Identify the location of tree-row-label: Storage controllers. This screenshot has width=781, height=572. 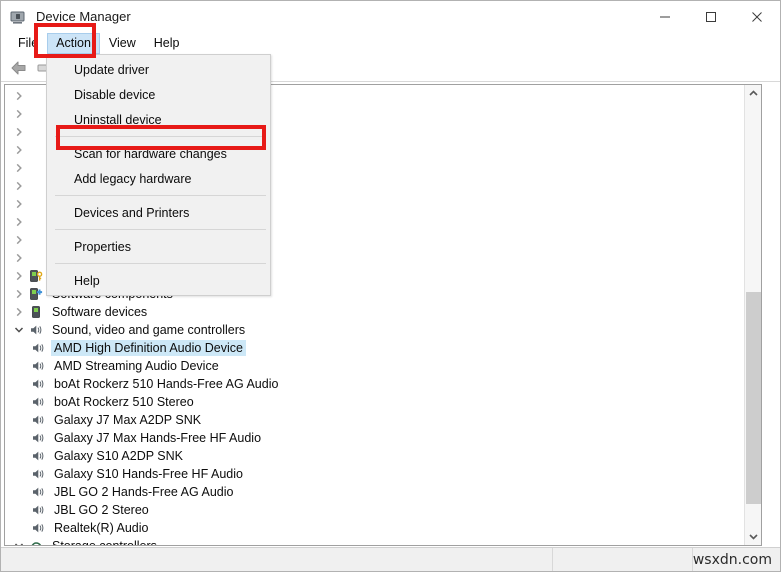
(104, 542).